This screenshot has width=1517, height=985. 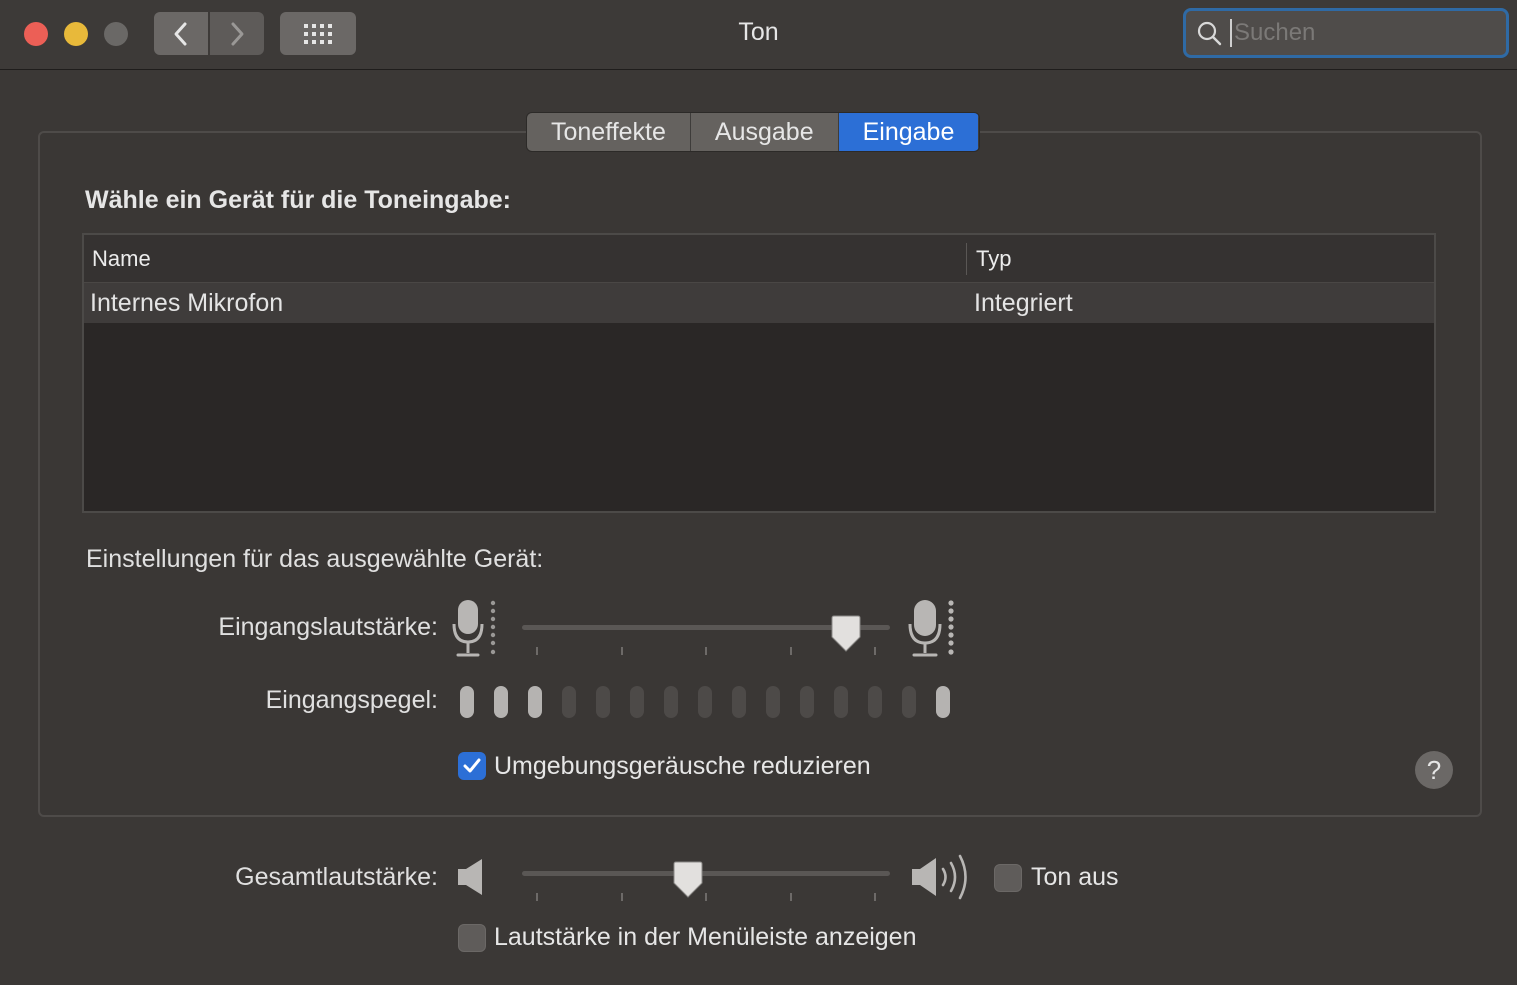 What do you see at coordinates (1008, 878) in the screenshot?
I see `mute-checkbox` at bounding box center [1008, 878].